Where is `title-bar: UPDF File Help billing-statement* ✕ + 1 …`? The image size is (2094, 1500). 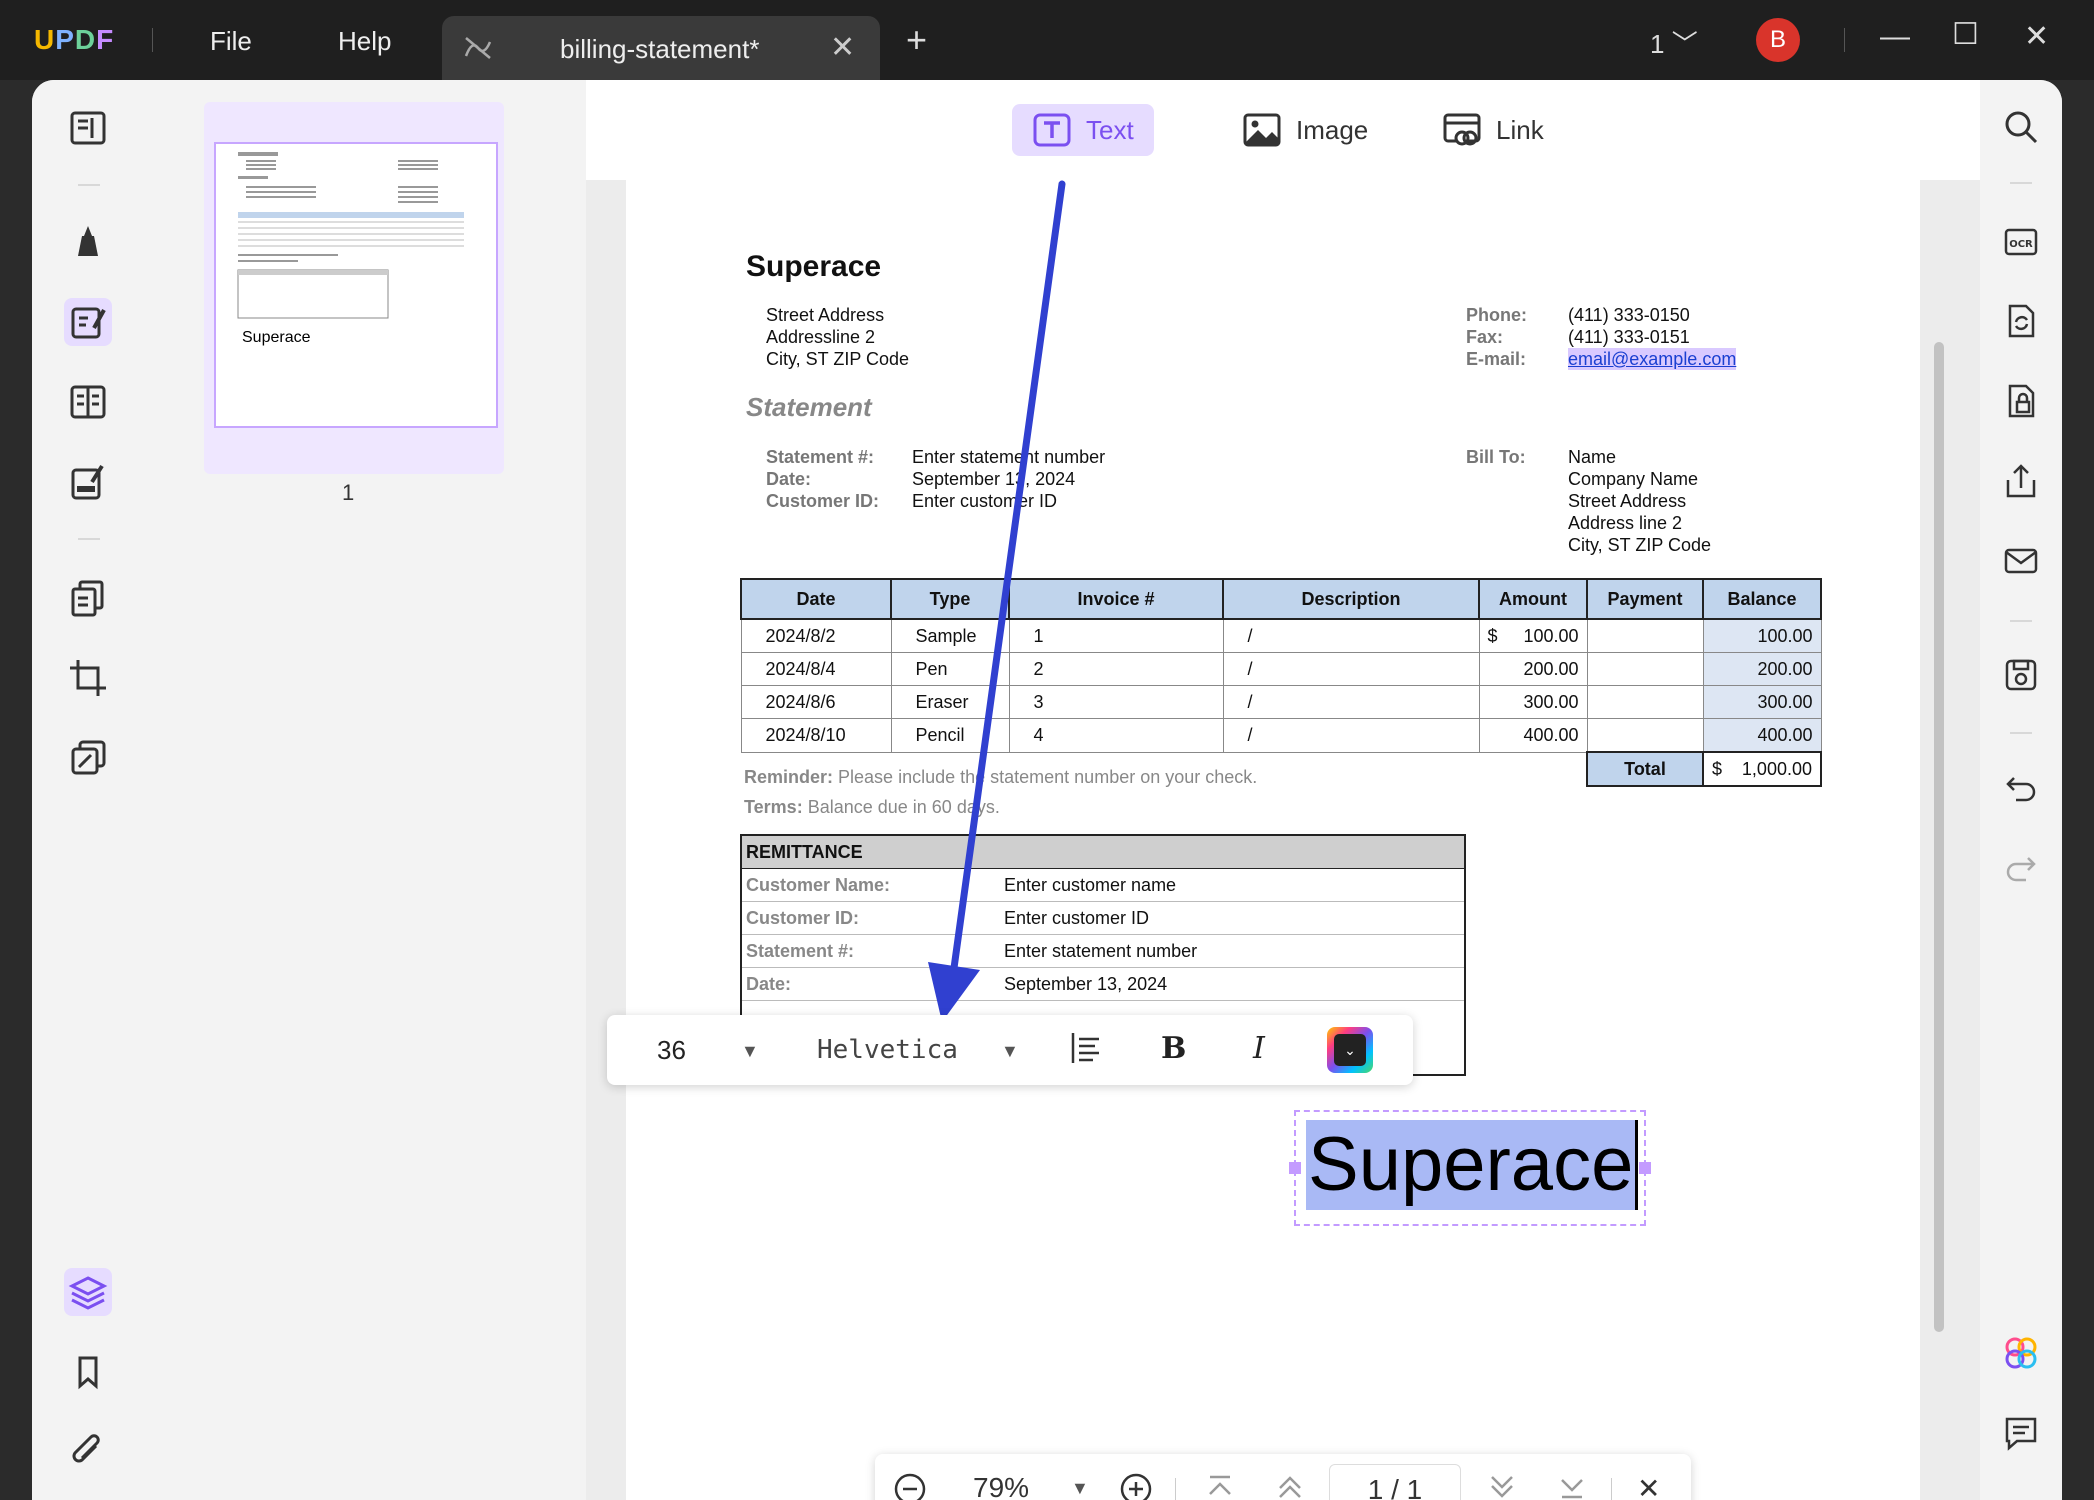 title-bar: UPDF File Help billing-statement* ✕ + 1 … is located at coordinates (1047, 40).